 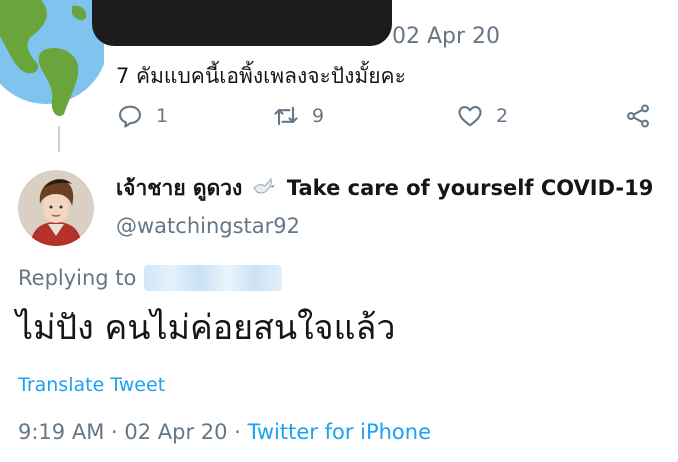 What do you see at coordinates (52, 63) in the screenshot?
I see `globe-avatar` at bounding box center [52, 63].